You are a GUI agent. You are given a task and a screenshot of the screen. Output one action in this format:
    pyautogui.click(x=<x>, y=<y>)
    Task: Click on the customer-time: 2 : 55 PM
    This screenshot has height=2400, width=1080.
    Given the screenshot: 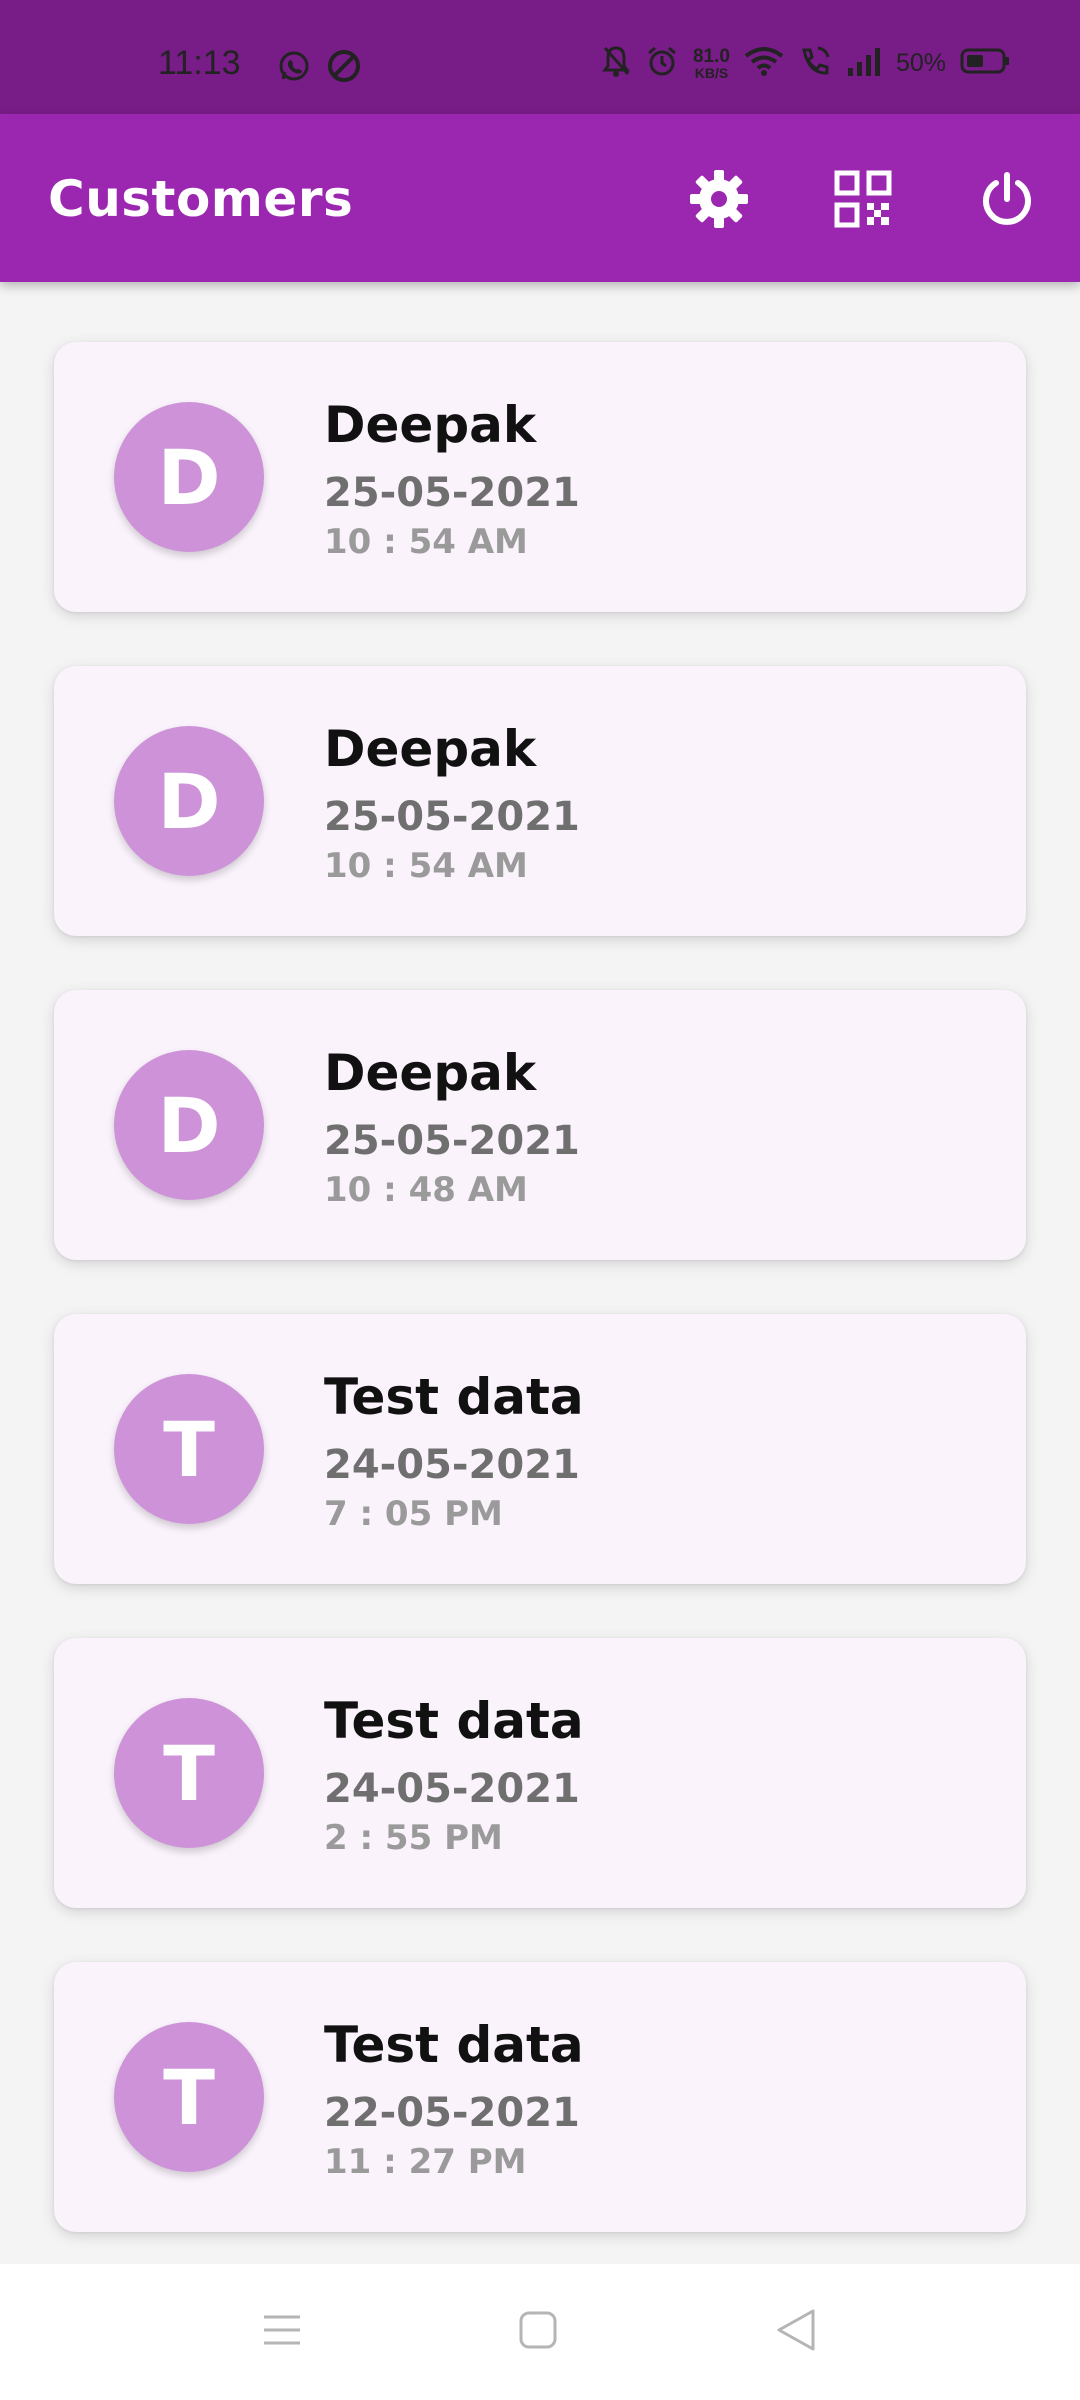 What is the action you would take?
    pyautogui.click(x=413, y=1838)
    